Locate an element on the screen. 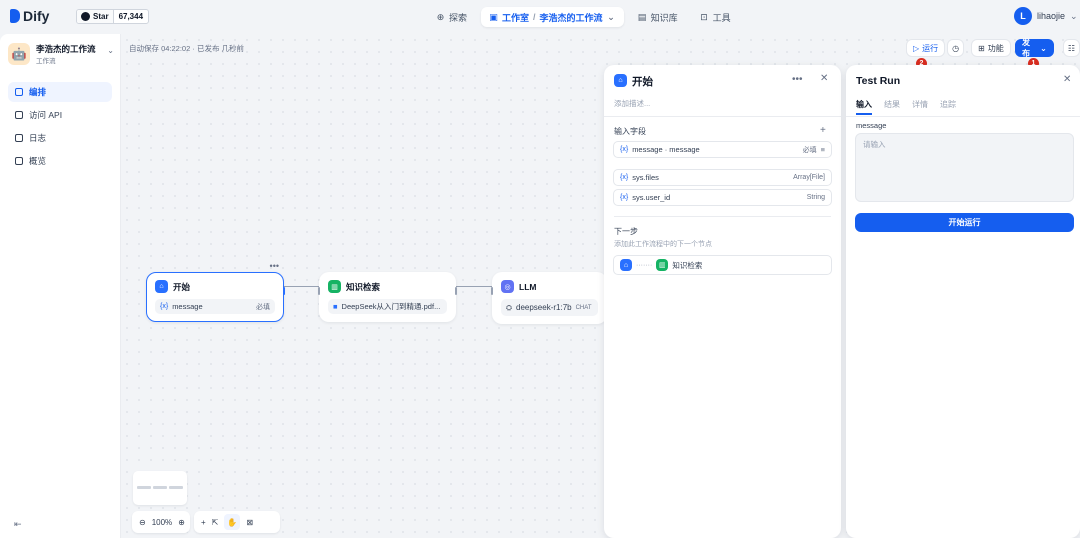 The width and height of the screenshot is (1080, 538). app-avatar-icon: 🤖 is located at coordinates (19, 54).